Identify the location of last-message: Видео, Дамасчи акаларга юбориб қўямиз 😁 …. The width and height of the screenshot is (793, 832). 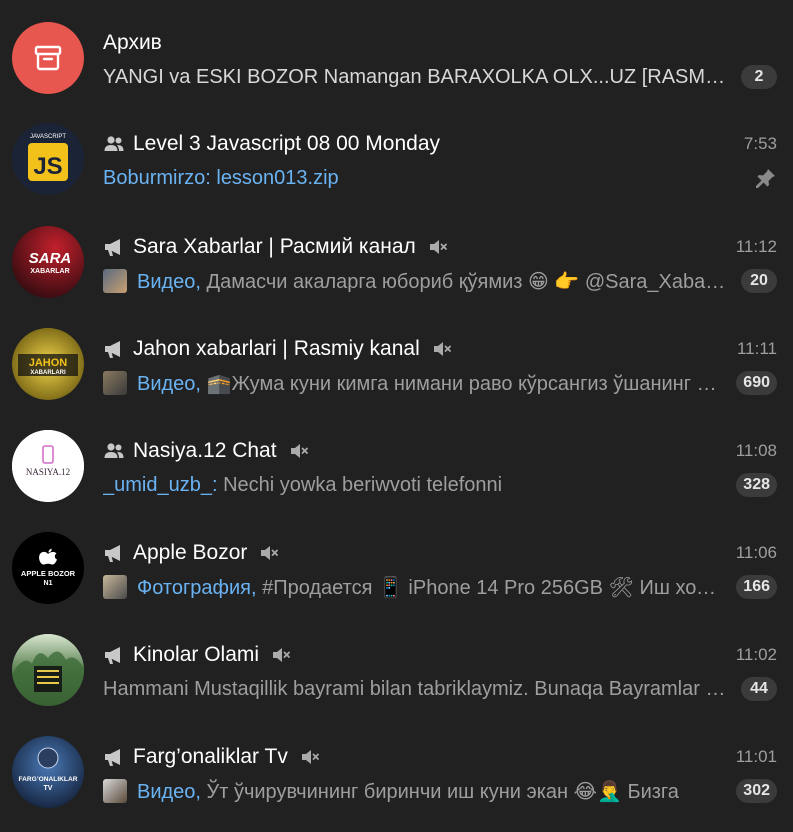
(439, 281).